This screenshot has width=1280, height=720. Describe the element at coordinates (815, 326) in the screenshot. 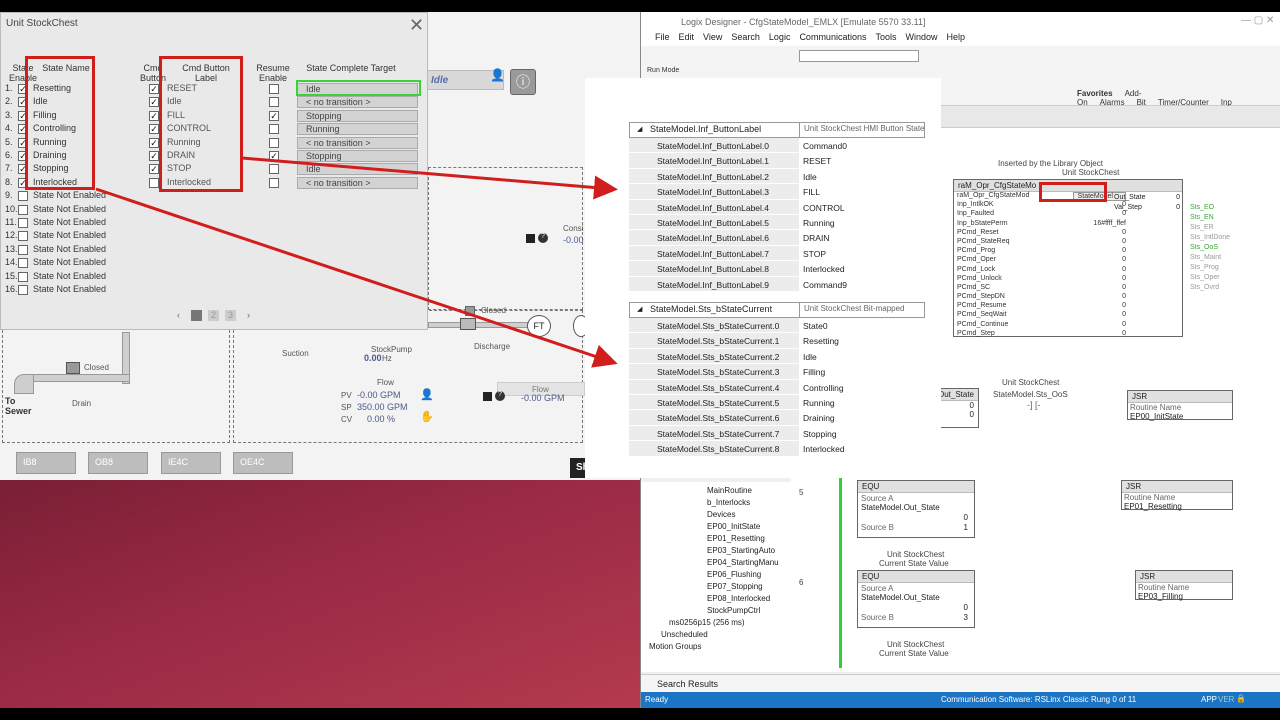

I see `tag-value: State0` at that location.